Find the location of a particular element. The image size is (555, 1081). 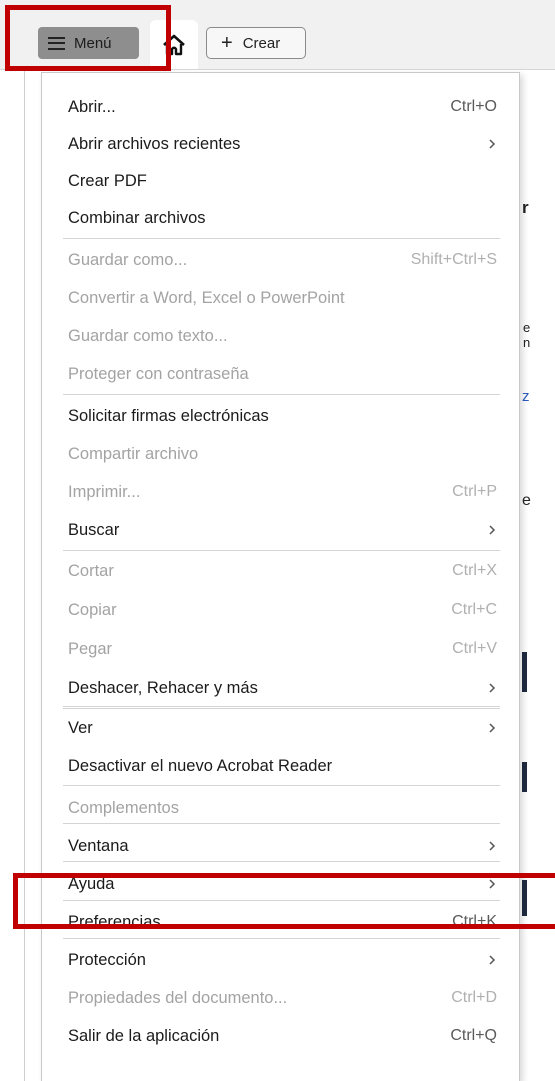

menu-item-cortar: Cortar Ctrl+X is located at coordinates (280, 571).